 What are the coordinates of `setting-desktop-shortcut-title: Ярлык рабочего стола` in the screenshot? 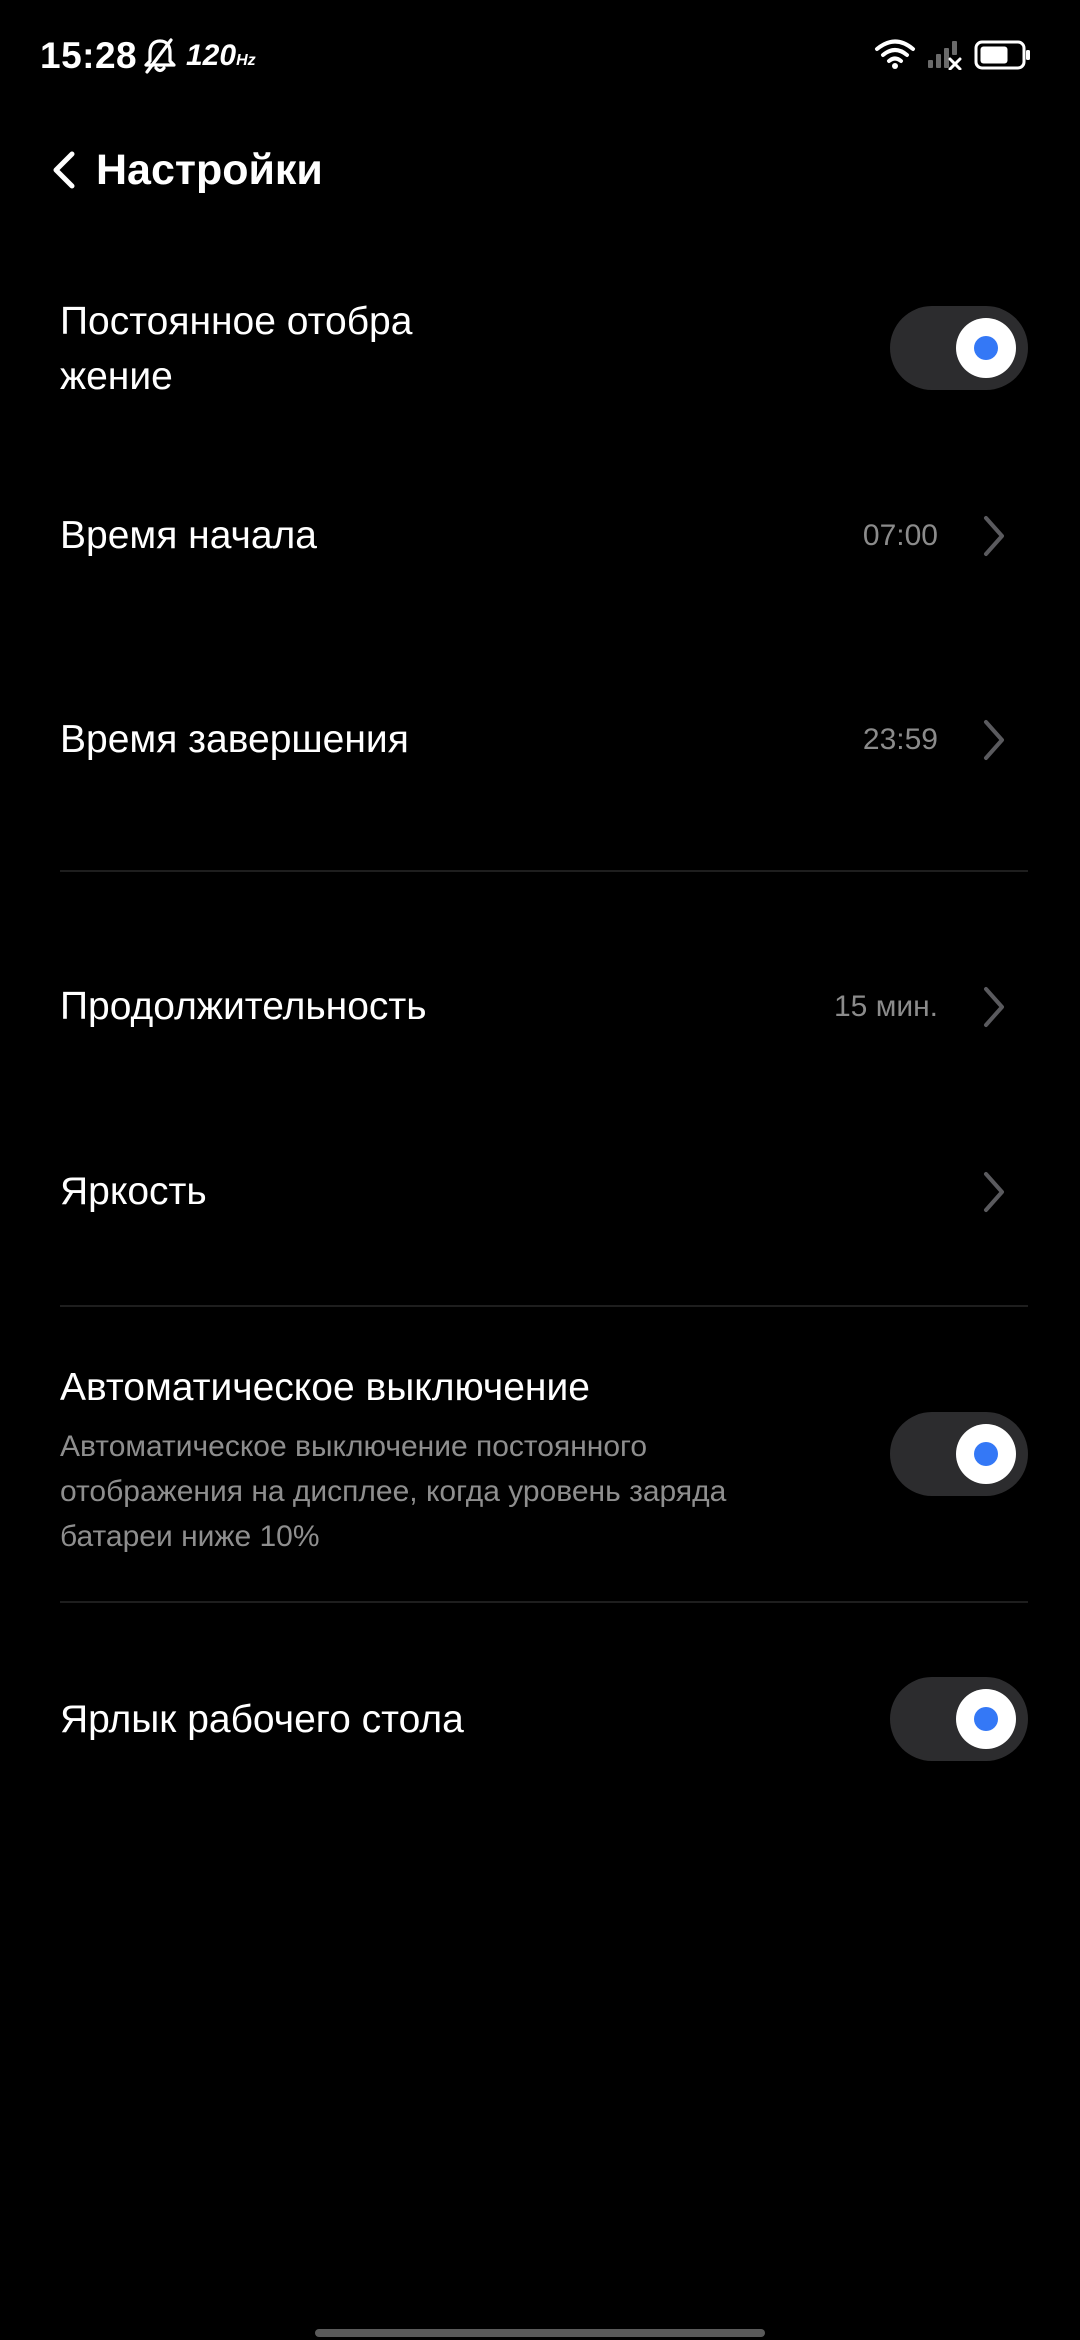 It's located at (262, 1719).